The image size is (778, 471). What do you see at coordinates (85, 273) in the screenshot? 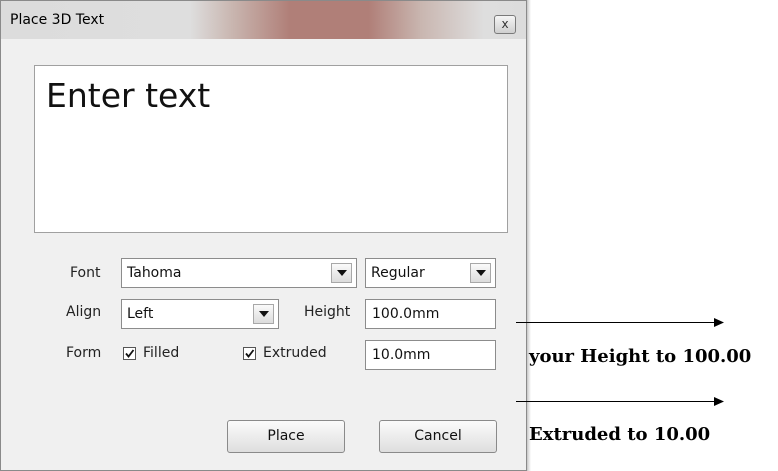
I see `font-label: Font` at bounding box center [85, 273].